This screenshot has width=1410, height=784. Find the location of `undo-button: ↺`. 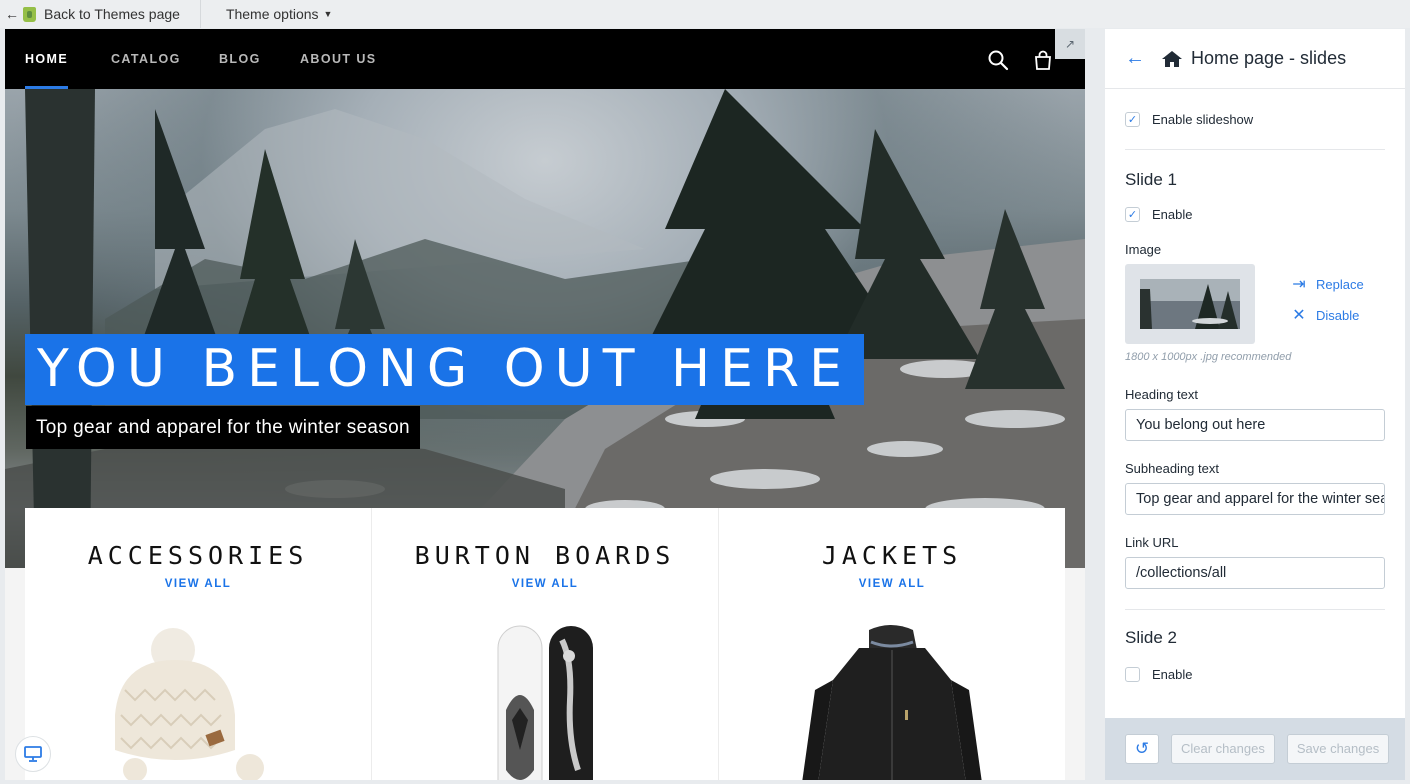

undo-button: ↺ is located at coordinates (1142, 749).